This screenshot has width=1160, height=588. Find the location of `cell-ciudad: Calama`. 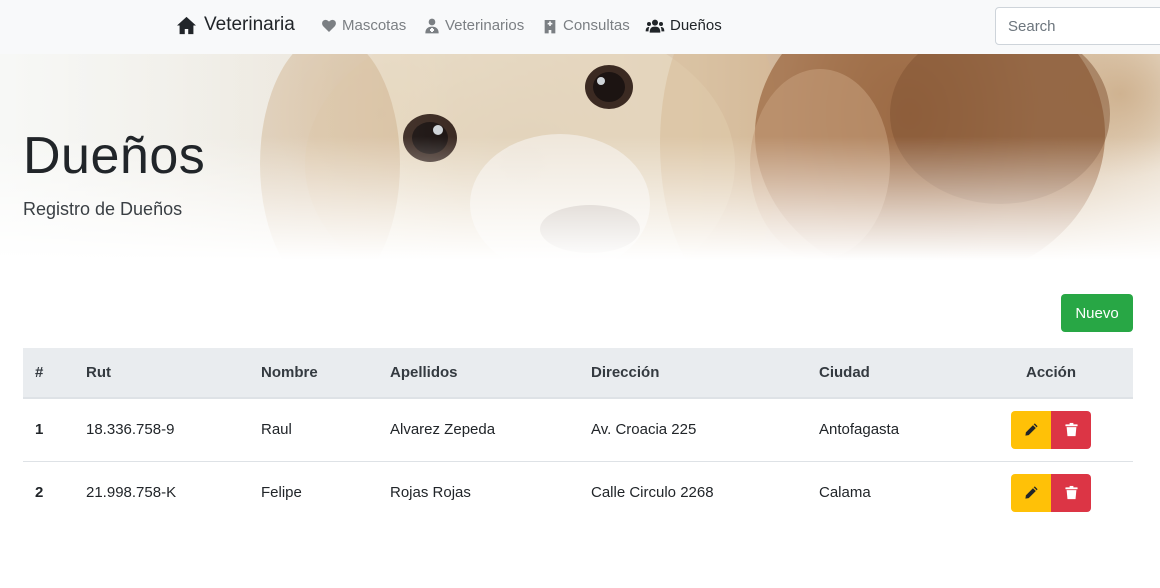

cell-ciudad: Calama is located at coordinates (845, 493).